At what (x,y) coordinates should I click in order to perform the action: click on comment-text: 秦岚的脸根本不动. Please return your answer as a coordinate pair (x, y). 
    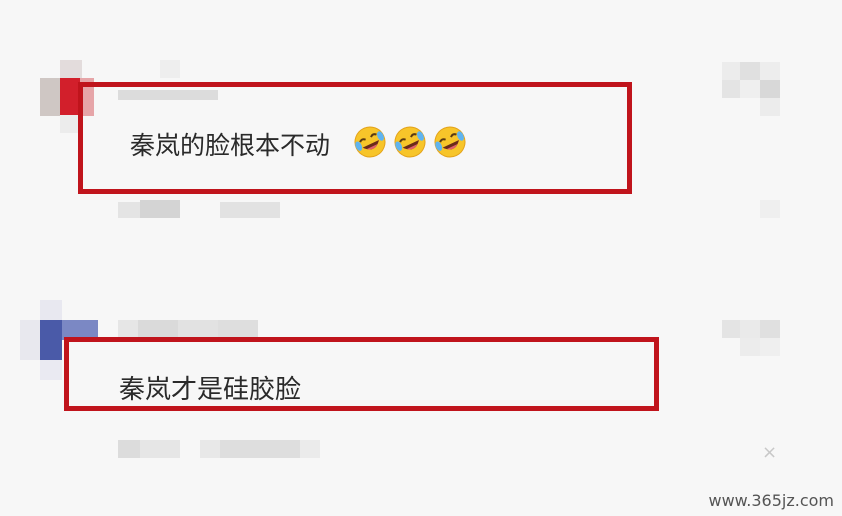
    Looking at the image, I should click on (230, 145).